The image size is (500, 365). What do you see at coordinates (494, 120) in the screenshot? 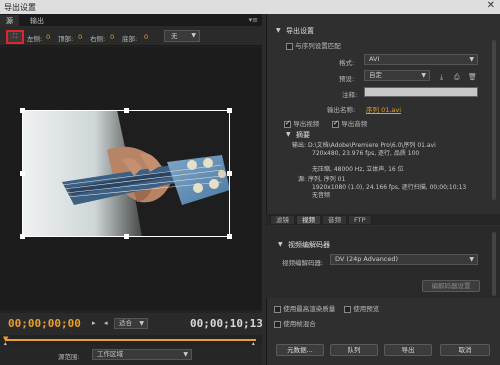
I see `settings-scrollbar` at bounding box center [494, 120].